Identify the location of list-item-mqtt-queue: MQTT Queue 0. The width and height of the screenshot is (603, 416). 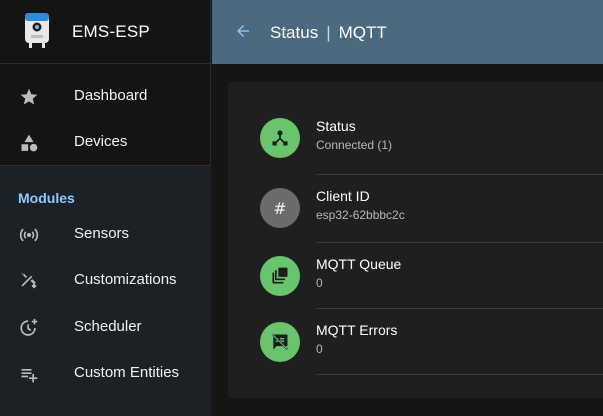
(431, 276).